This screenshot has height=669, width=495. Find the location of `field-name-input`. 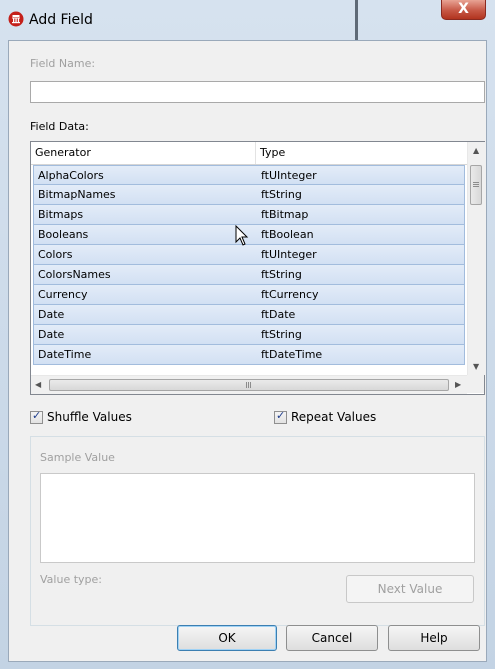

field-name-input is located at coordinates (257, 92).